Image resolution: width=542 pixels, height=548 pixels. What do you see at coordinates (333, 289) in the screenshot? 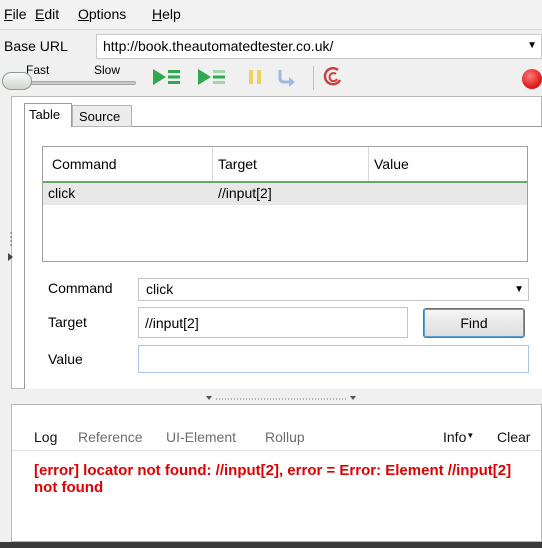
I see `command-combobox: click ▼` at bounding box center [333, 289].